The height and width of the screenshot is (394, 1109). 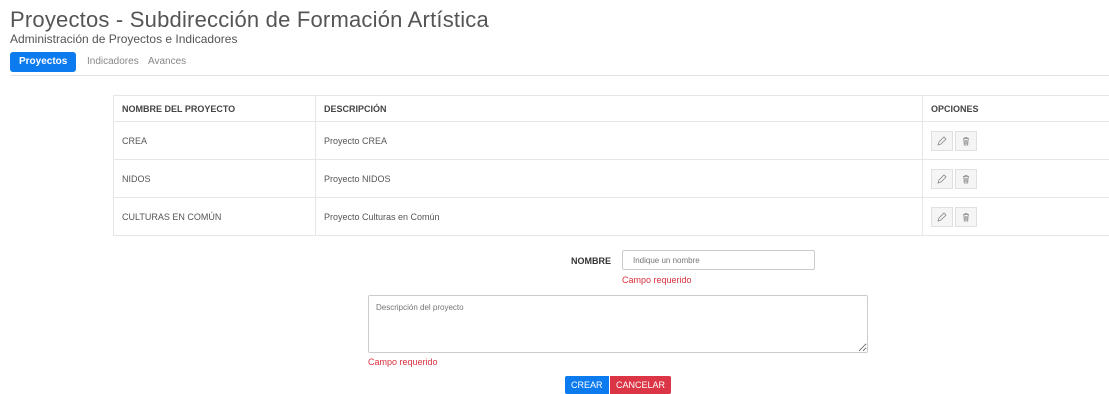 I want to click on name-input, so click(x=718, y=260).